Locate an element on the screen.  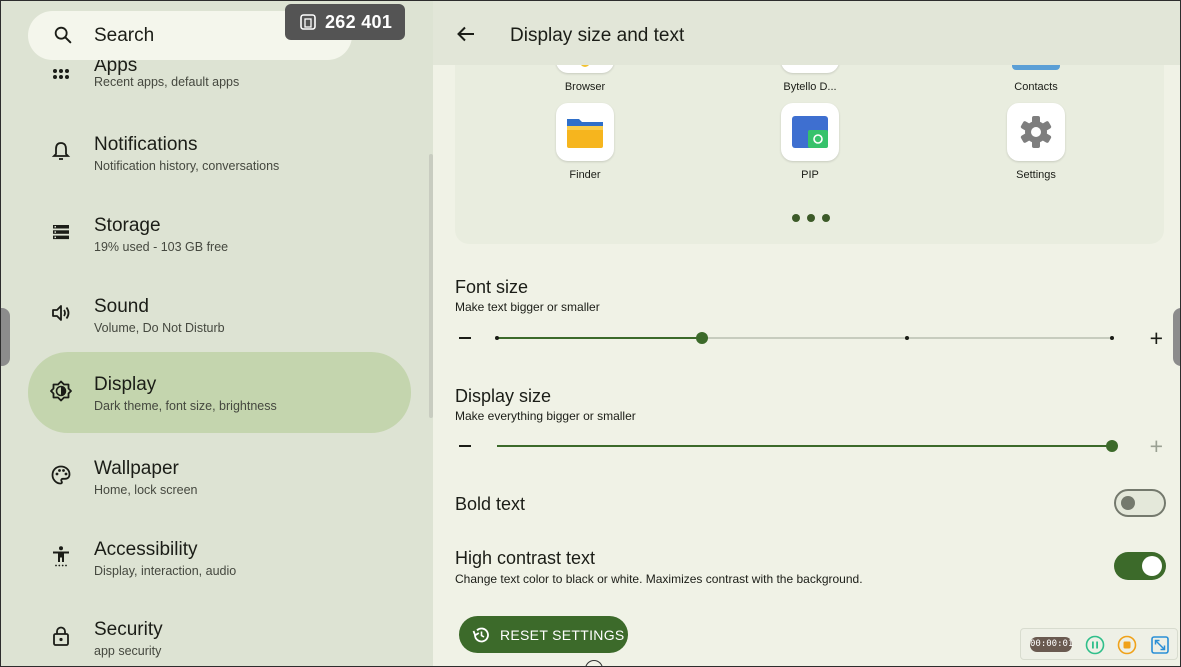
display-size-subtitle: Make everything bigger or smaller is located at coordinates (545, 416).